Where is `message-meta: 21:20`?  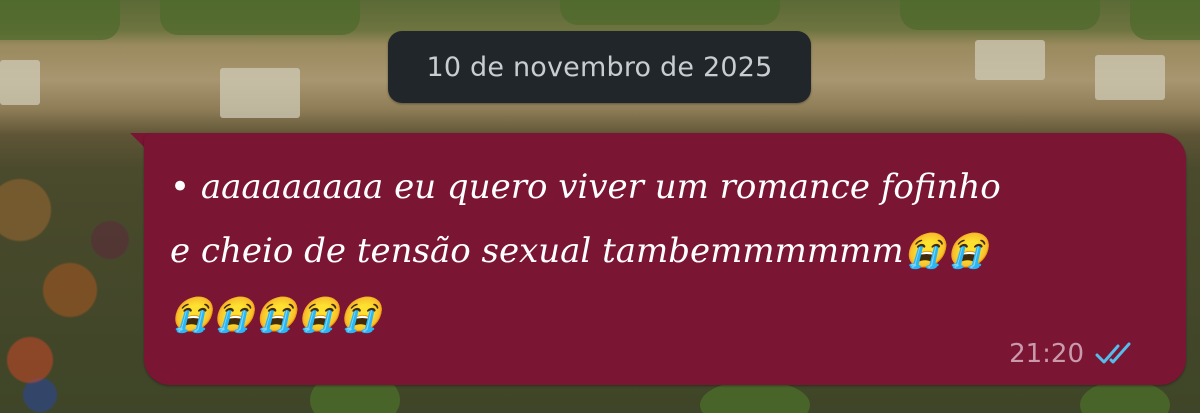 message-meta: 21:20 is located at coordinates (1071, 354).